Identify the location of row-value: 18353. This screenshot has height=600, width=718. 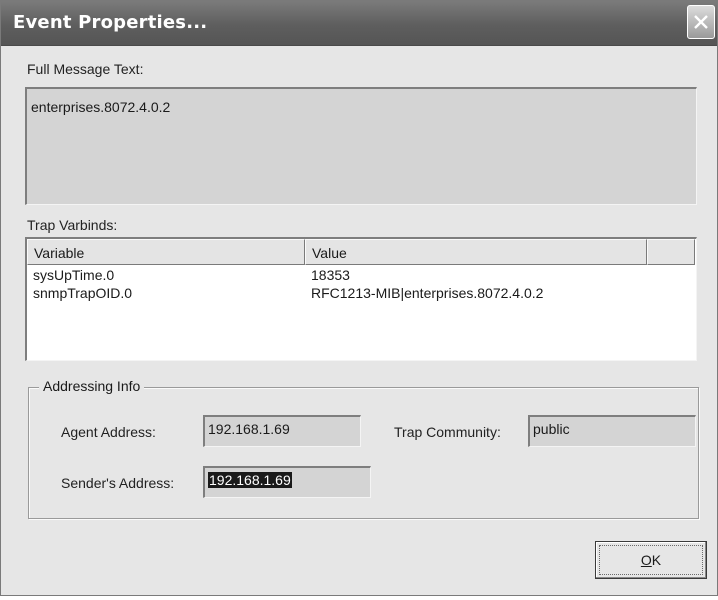
(330, 275).